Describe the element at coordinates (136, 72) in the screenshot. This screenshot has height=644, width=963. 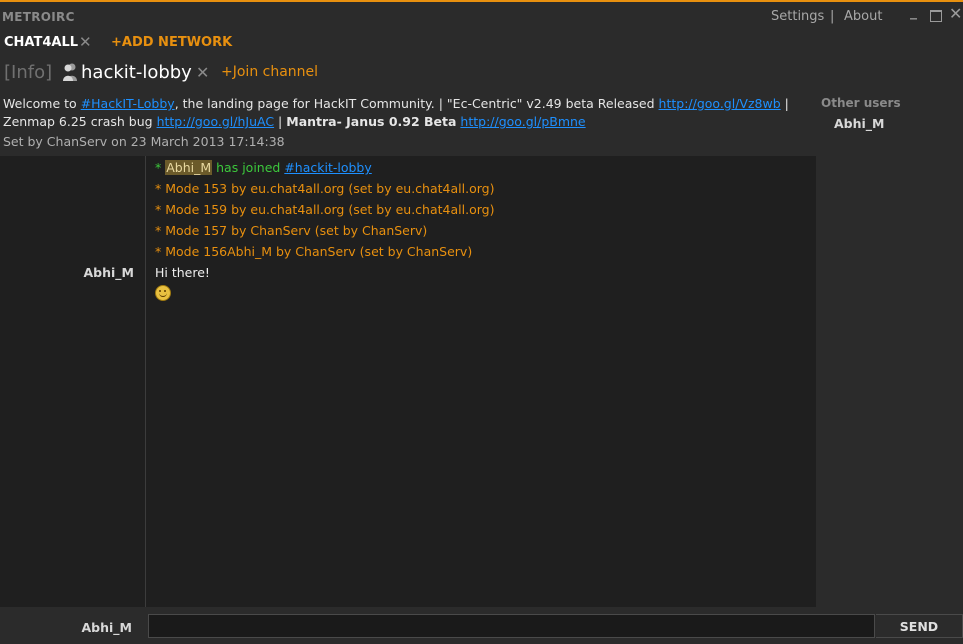
I see `tab-hackit-lobby: hackit-lobby` at that location.